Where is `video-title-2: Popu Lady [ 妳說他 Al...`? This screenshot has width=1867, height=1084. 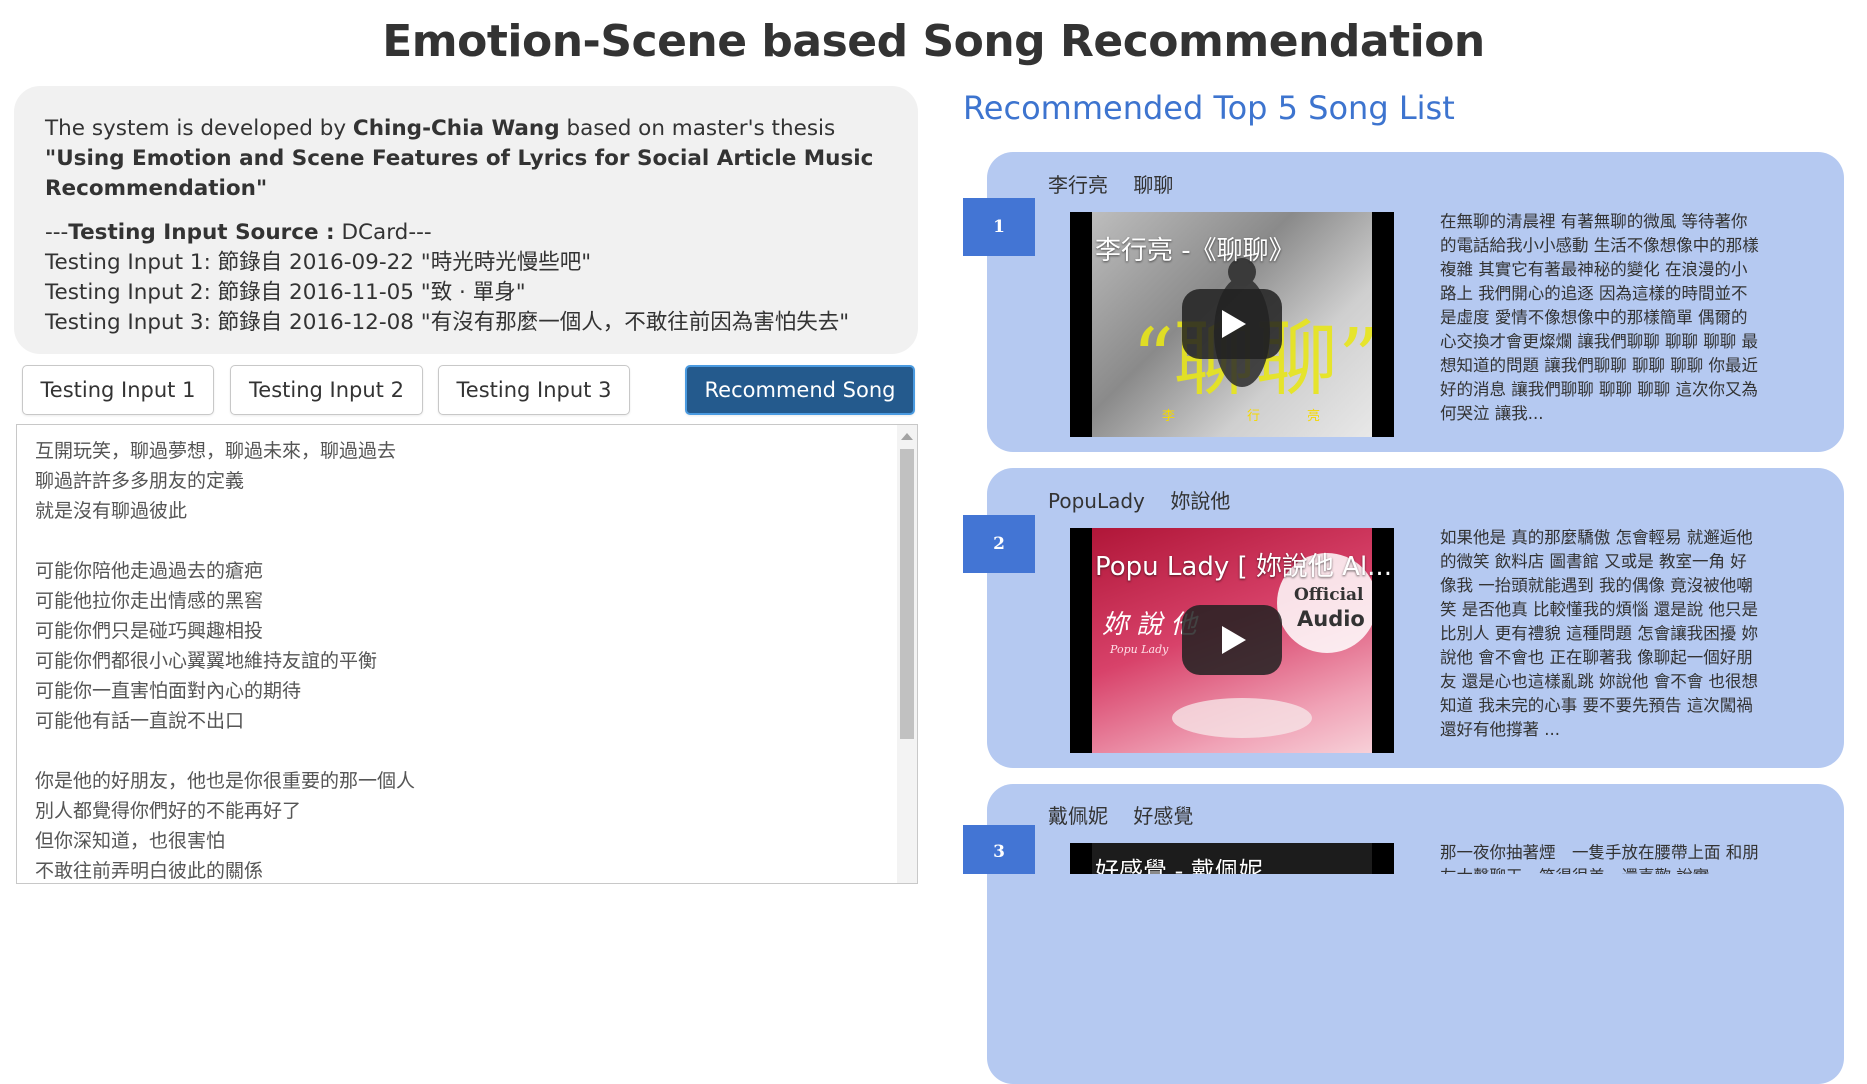
video-title-2: Popu Lady [ 妳說他 Al... is located at coordinates (1243, 567).